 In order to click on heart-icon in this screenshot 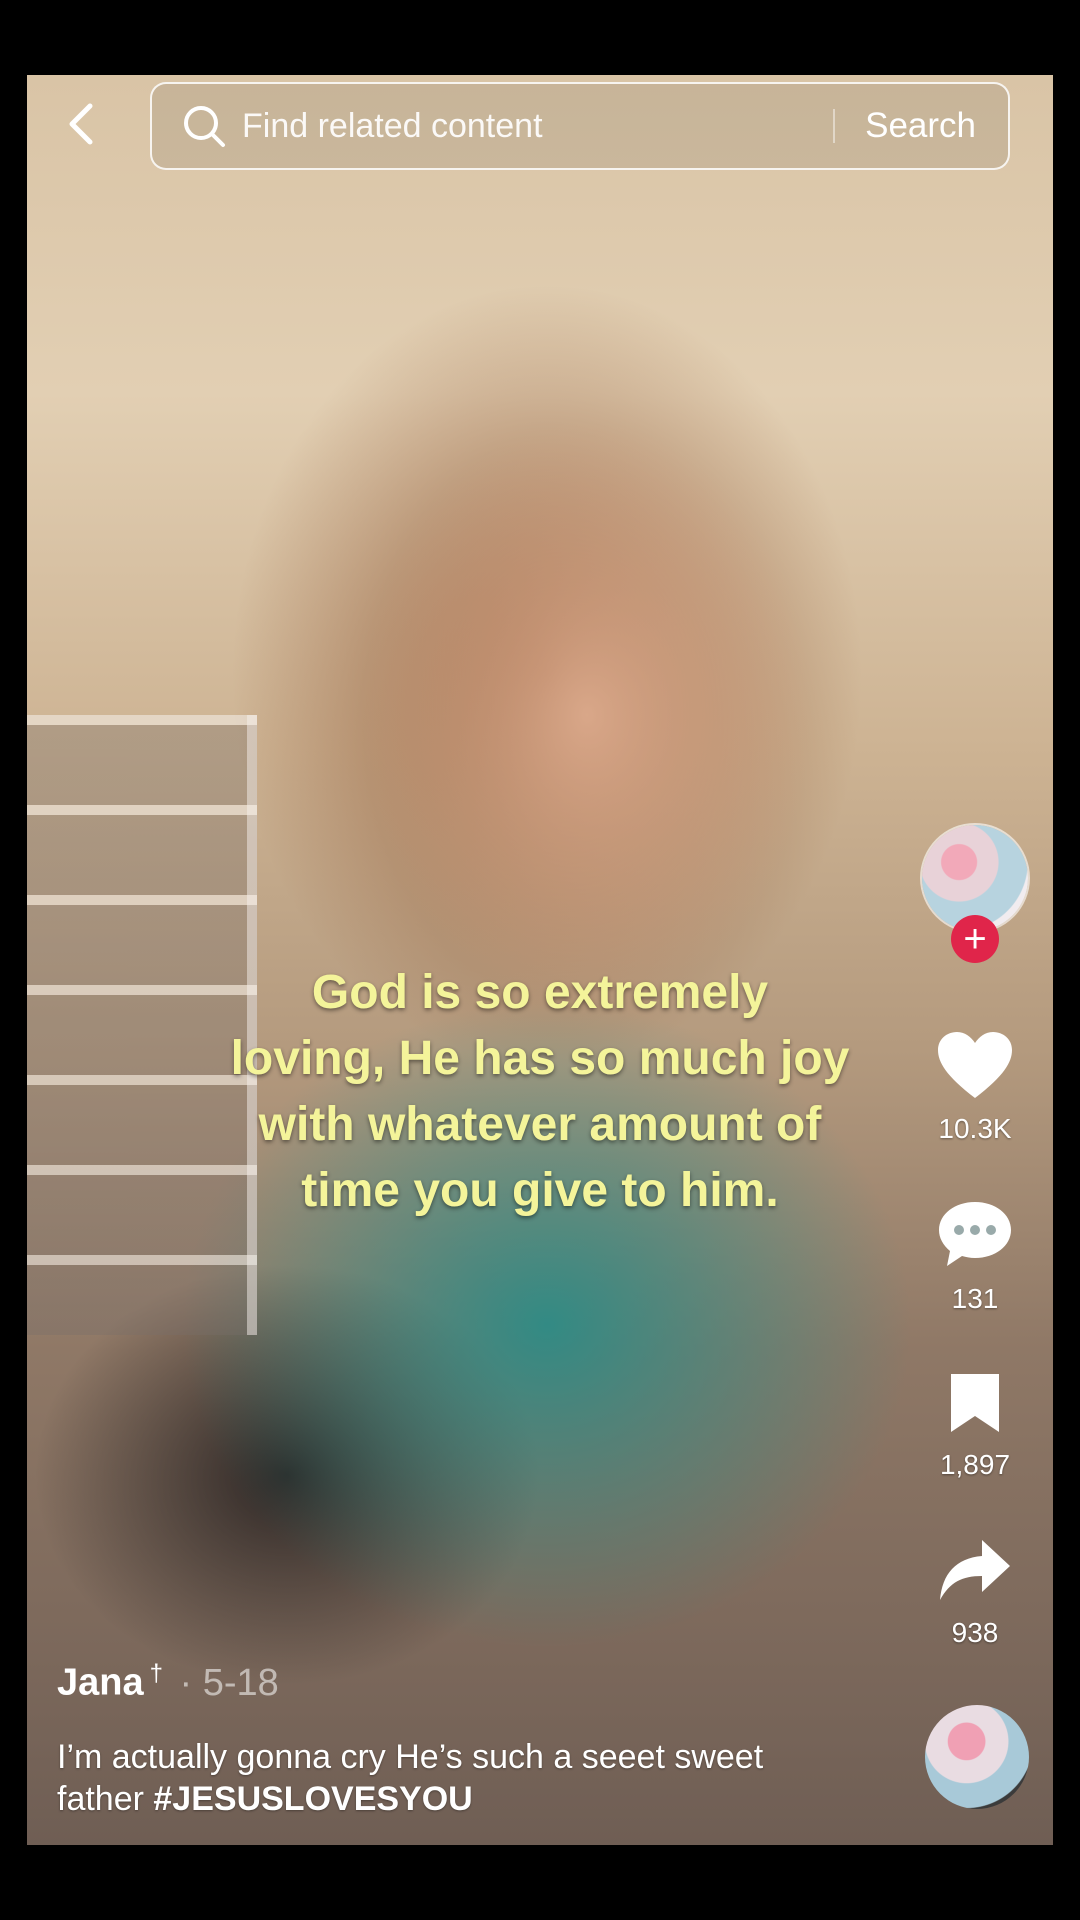, I will do `click(975, 1068)`.